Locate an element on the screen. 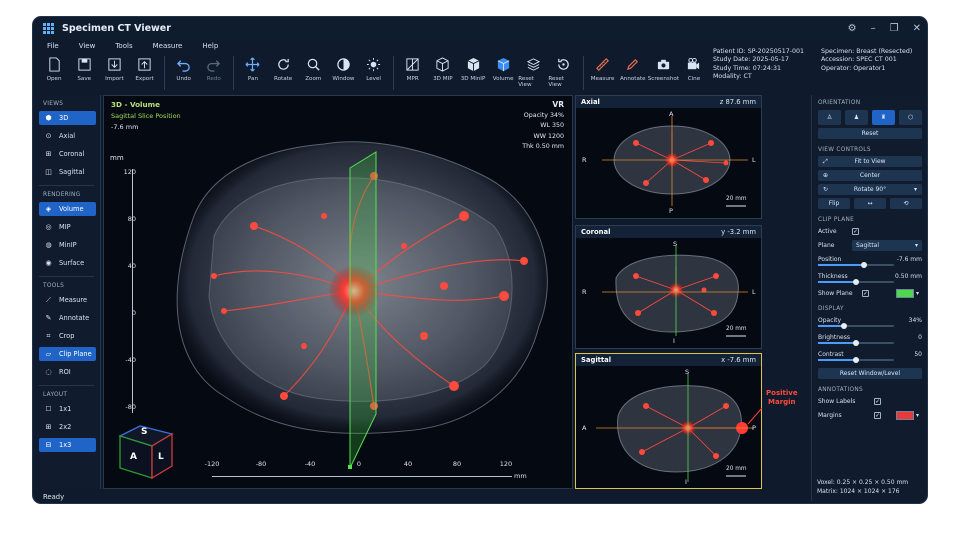  layout-1x3: ⊟ 1x3 is located at coordinates (67, 445).